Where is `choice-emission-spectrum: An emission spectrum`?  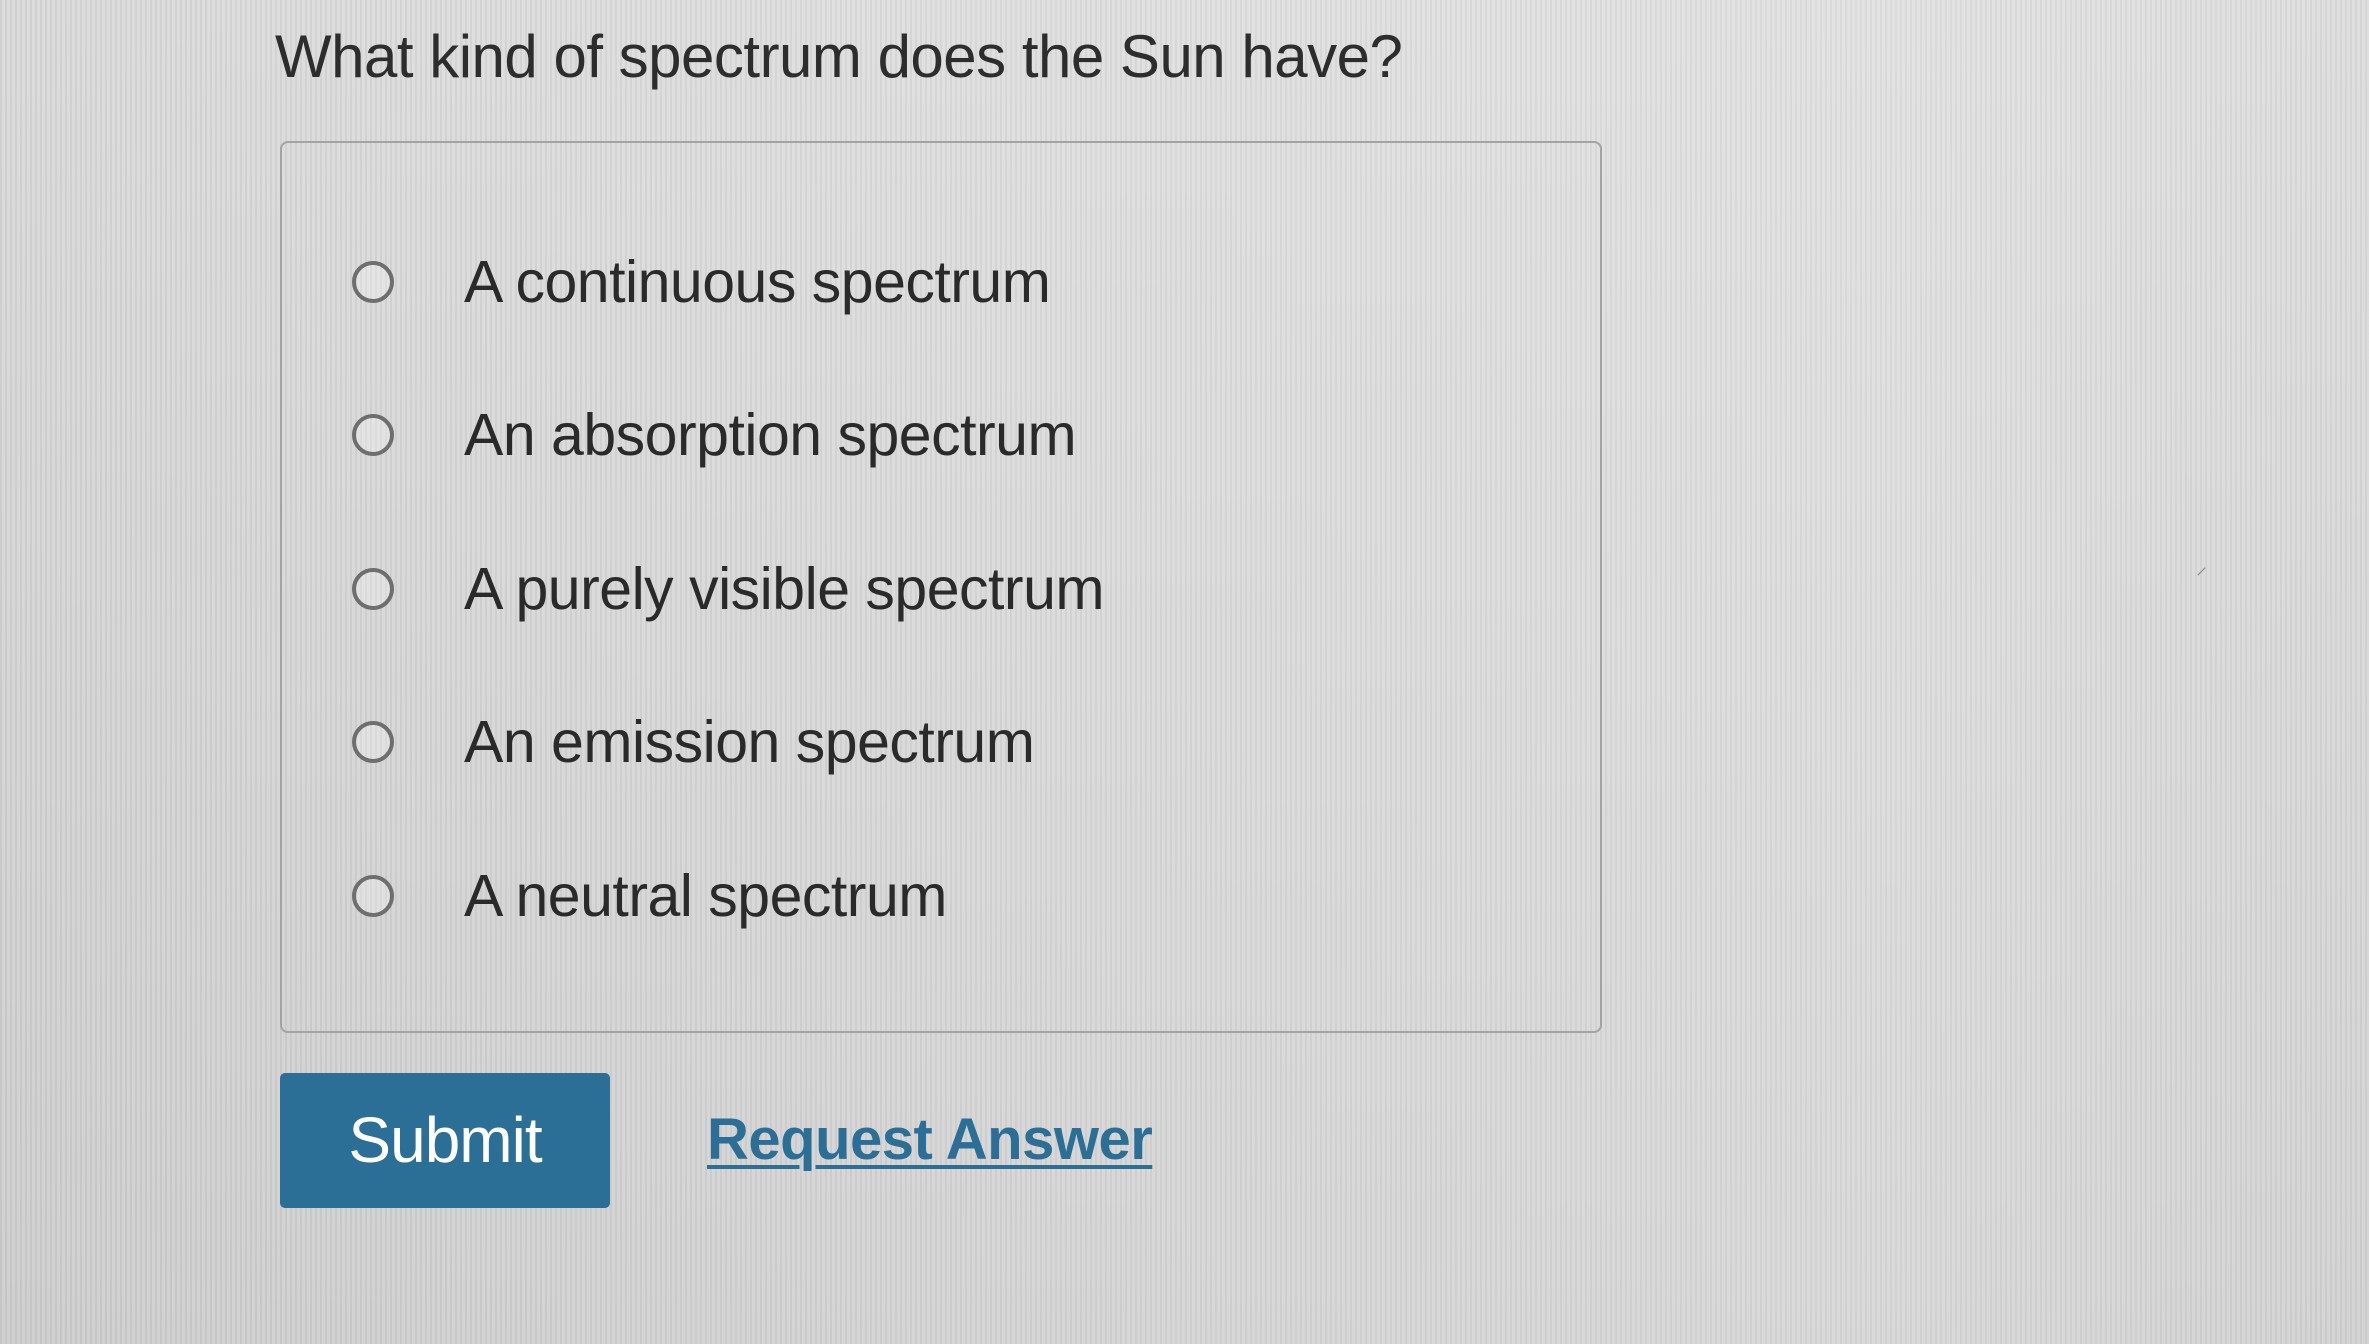 choice-emission-spectrum: An emission spectrum is located at coordinates (693, 742).